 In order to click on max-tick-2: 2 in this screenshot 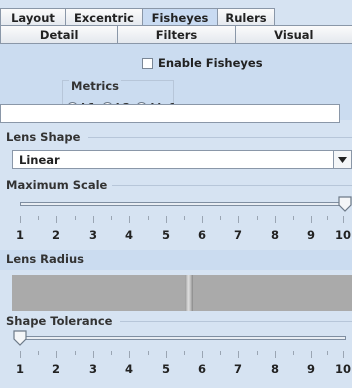, I will do `click(56, 235)`.